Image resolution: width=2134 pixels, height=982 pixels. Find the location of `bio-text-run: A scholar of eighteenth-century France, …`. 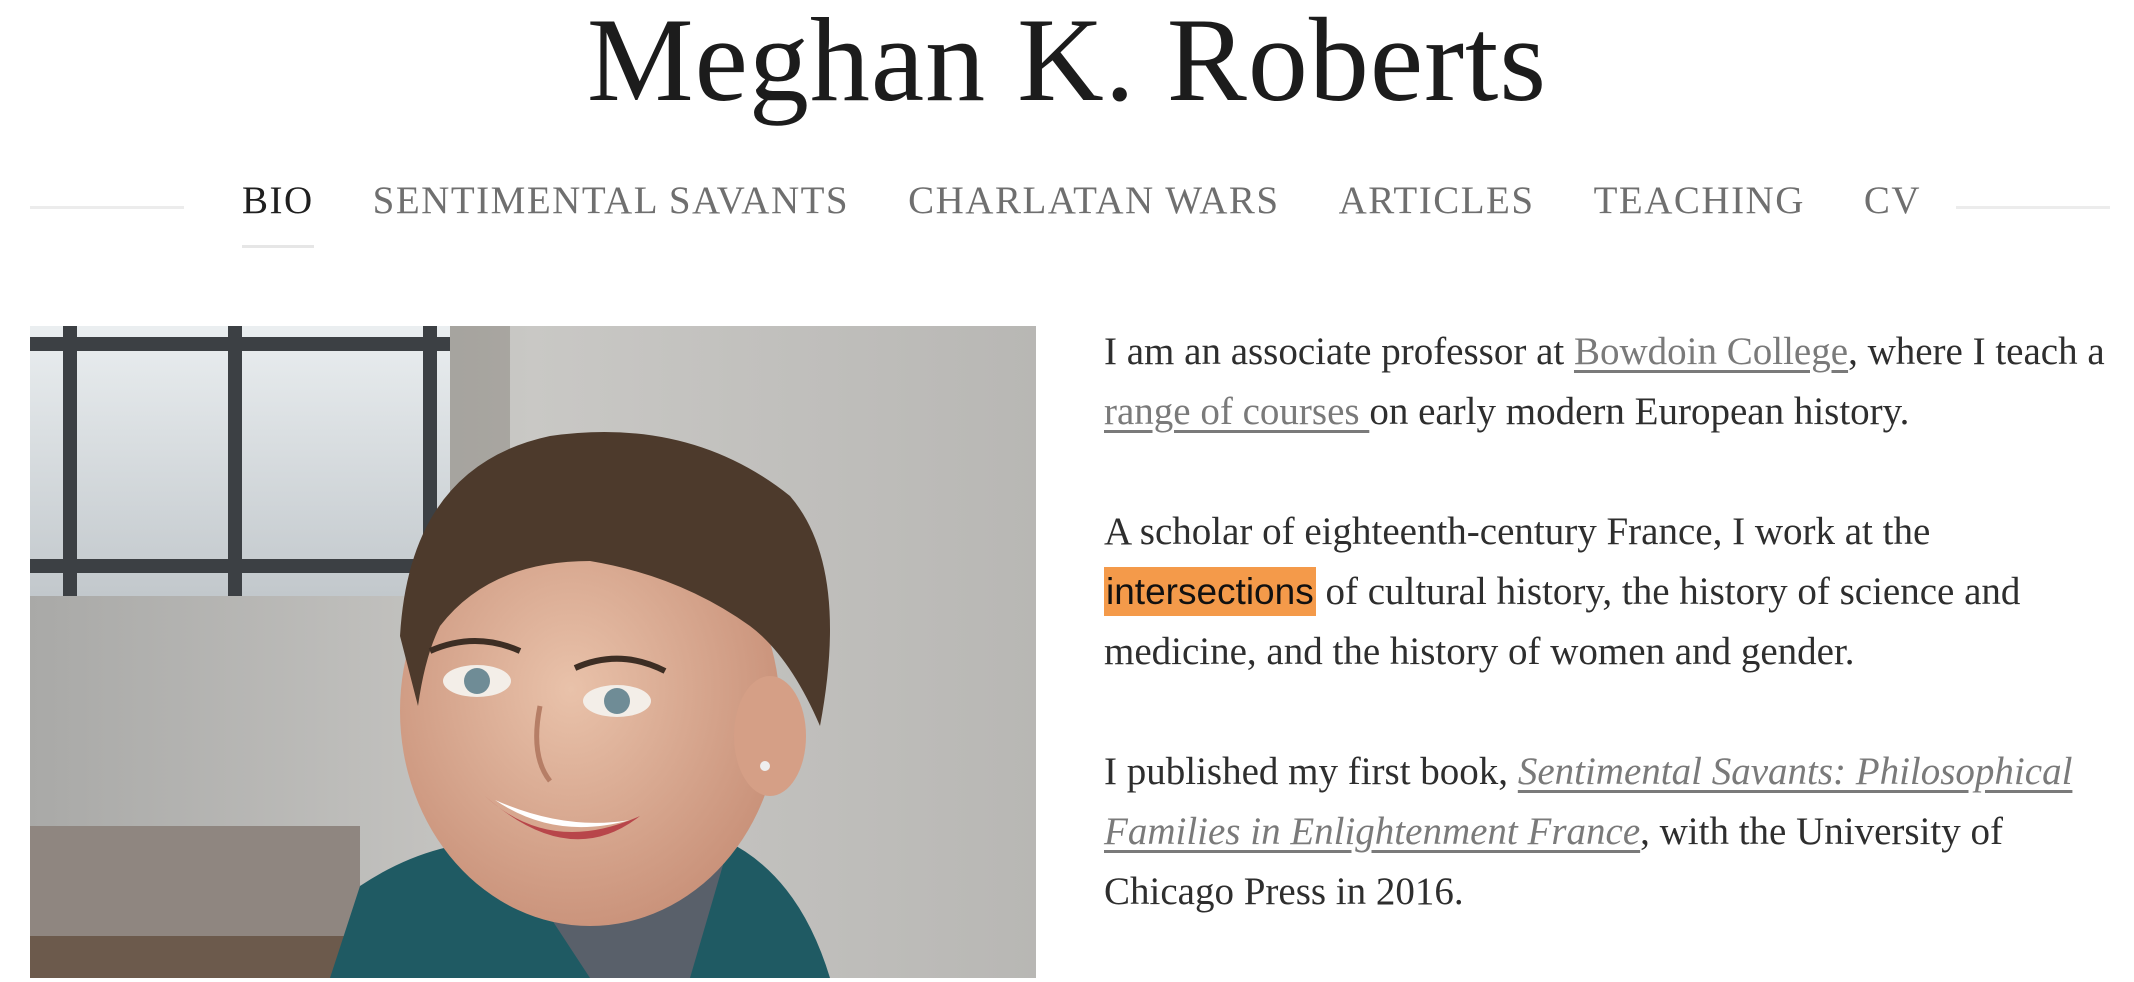

bio-text-run: A scholar of eighteenth-century France, … is located at coordinates (1517, 531).